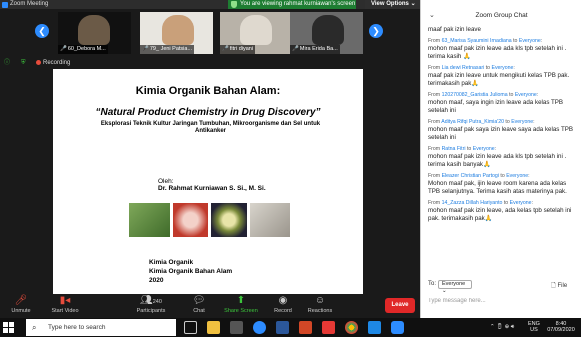 Image resolution: width=581 pixels, height=337 pixels. Describe the element at coordinates (400, 305) in the screenshot. I see `leave-button: Leave` at that location.